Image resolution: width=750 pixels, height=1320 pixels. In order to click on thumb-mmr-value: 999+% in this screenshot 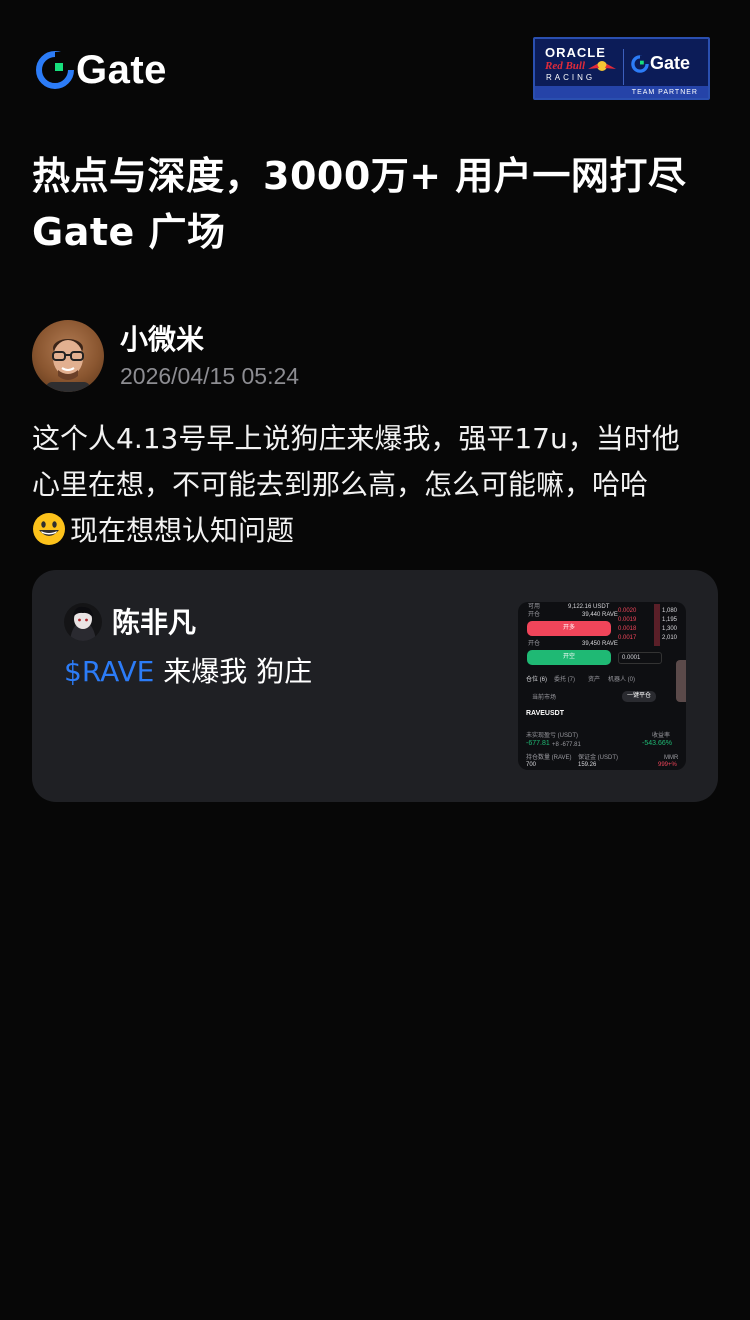, I will do `click(667, 765)`.